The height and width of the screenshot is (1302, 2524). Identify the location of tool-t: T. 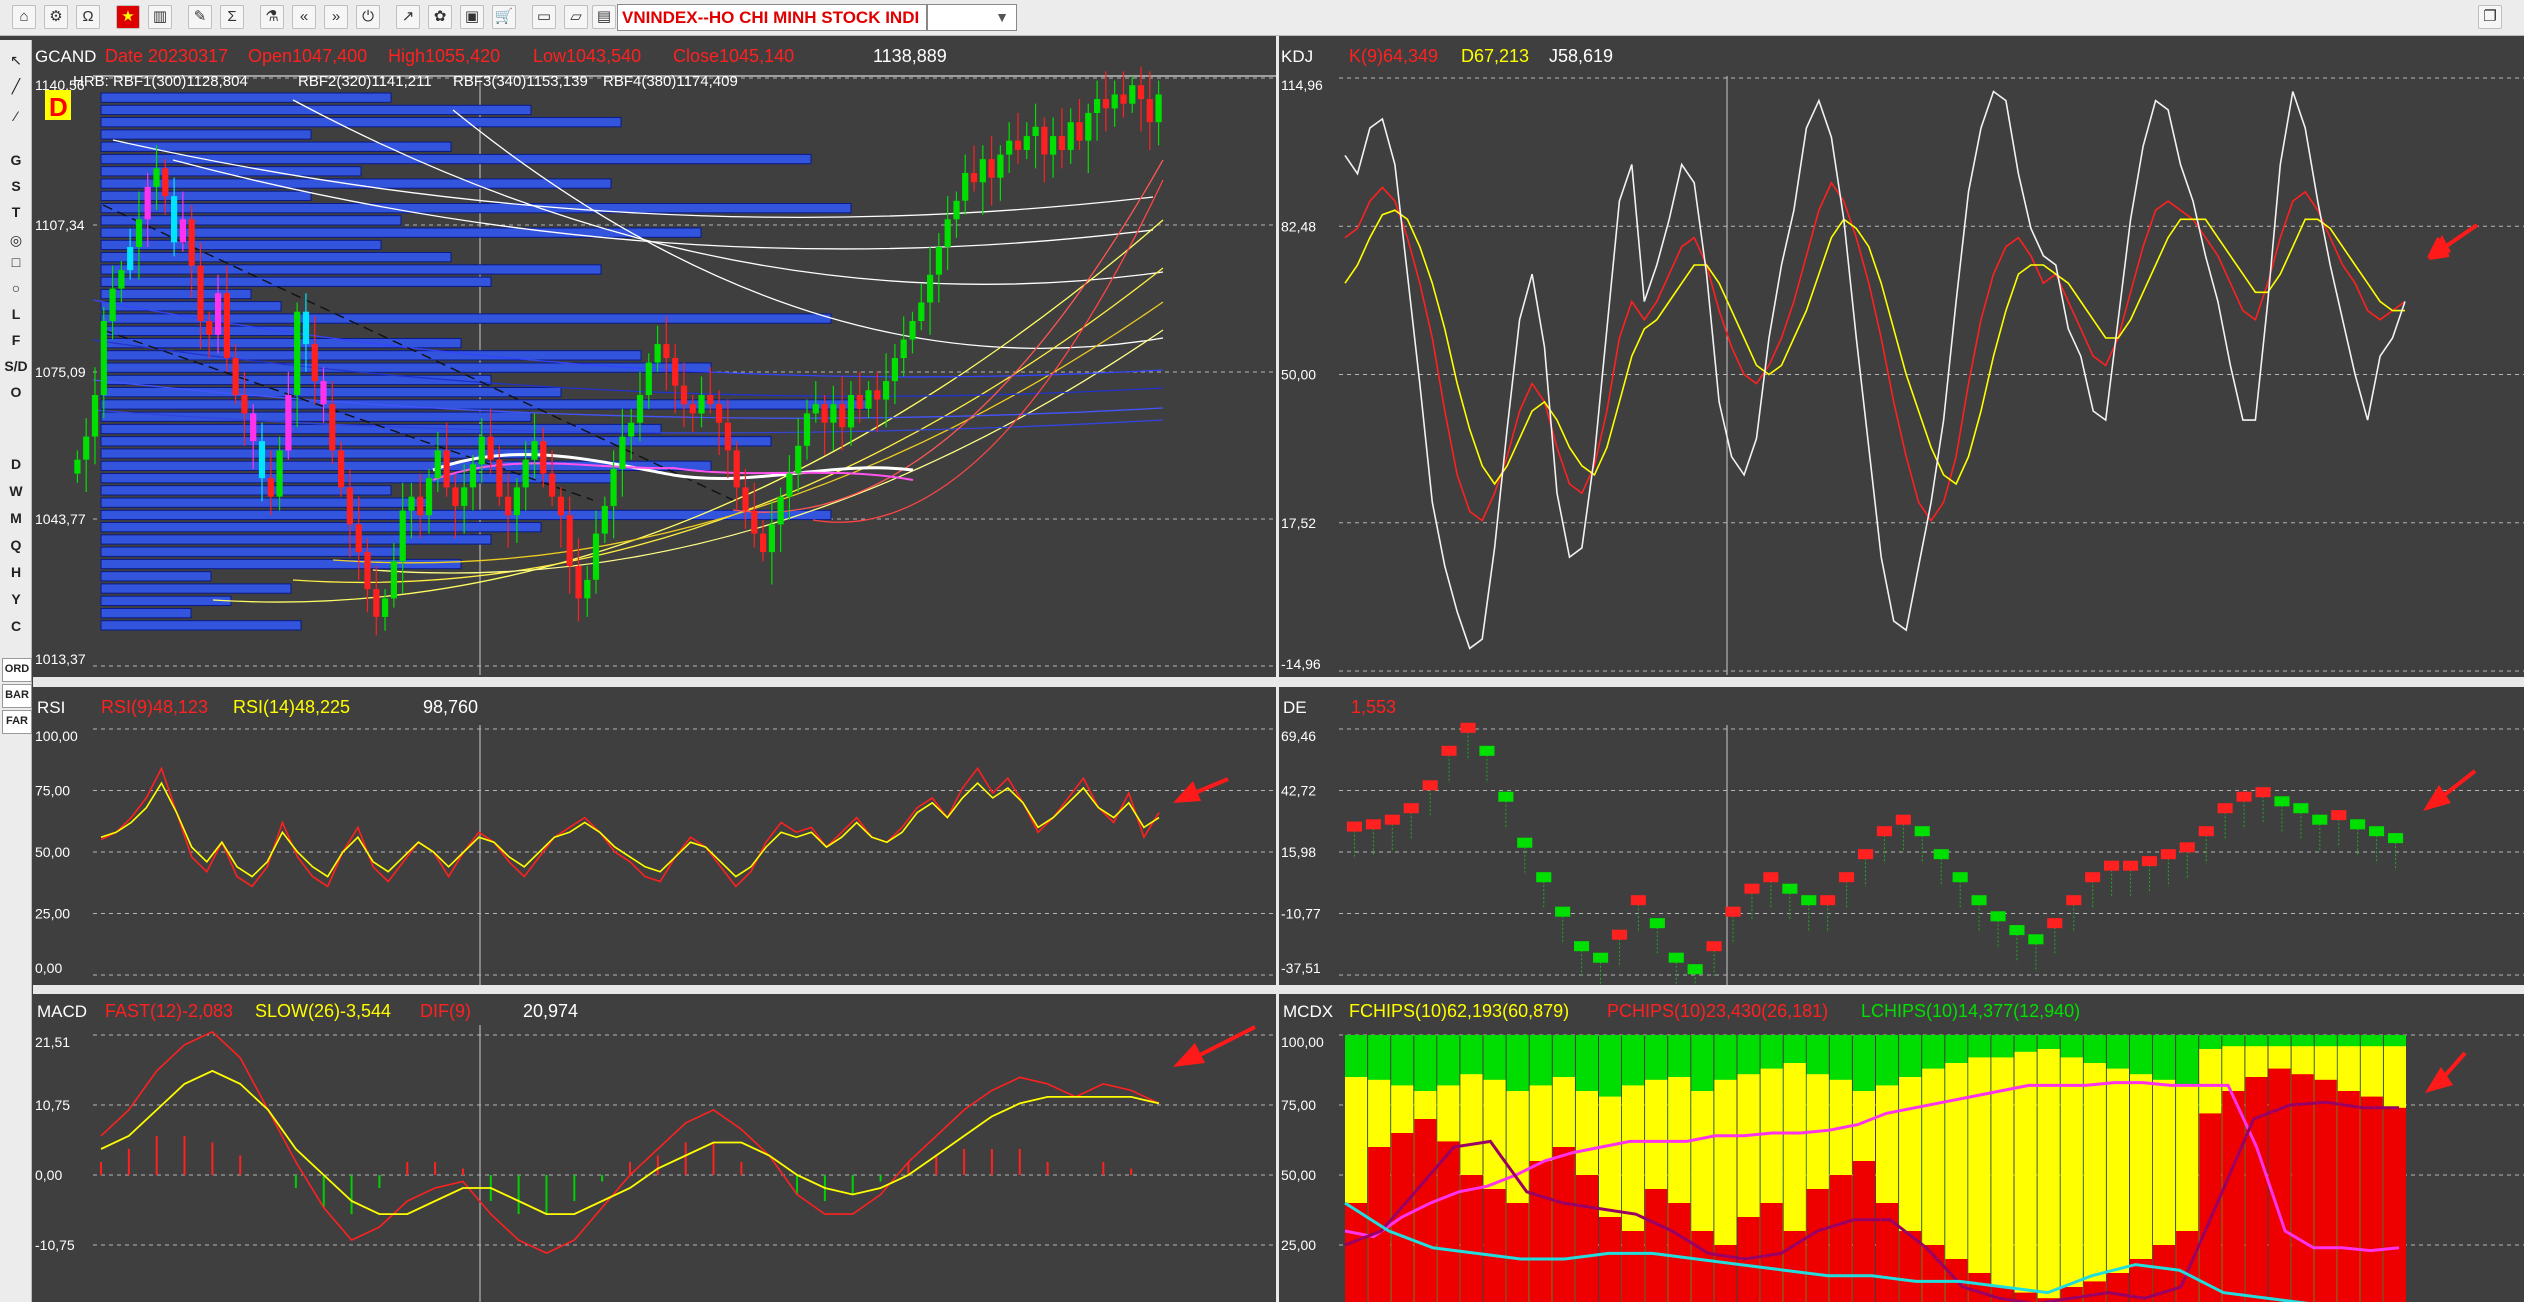
(16, 212).